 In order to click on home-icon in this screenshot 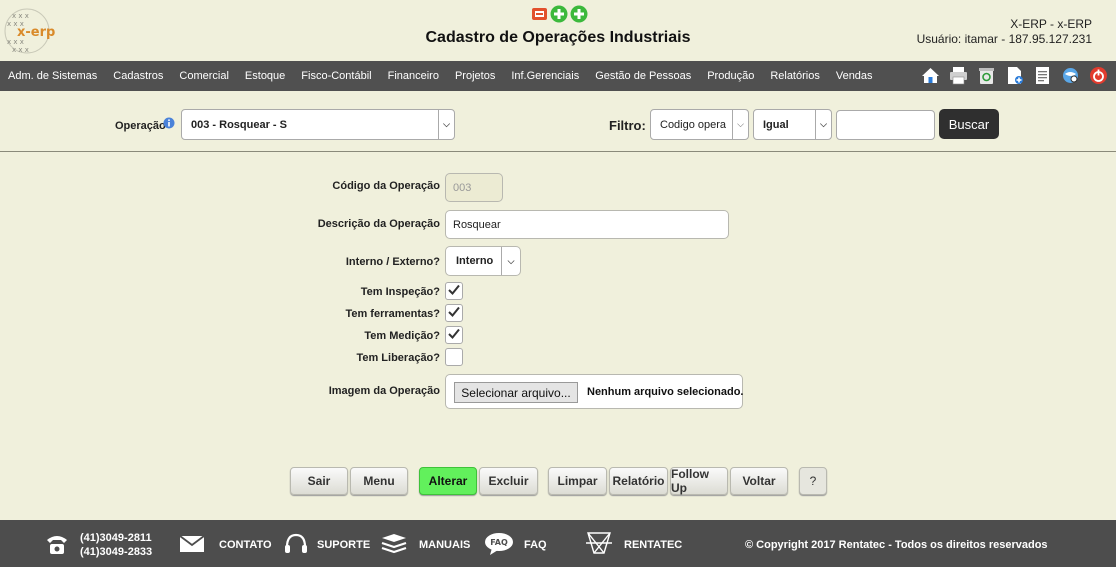, I will do `click(930, 75)`.